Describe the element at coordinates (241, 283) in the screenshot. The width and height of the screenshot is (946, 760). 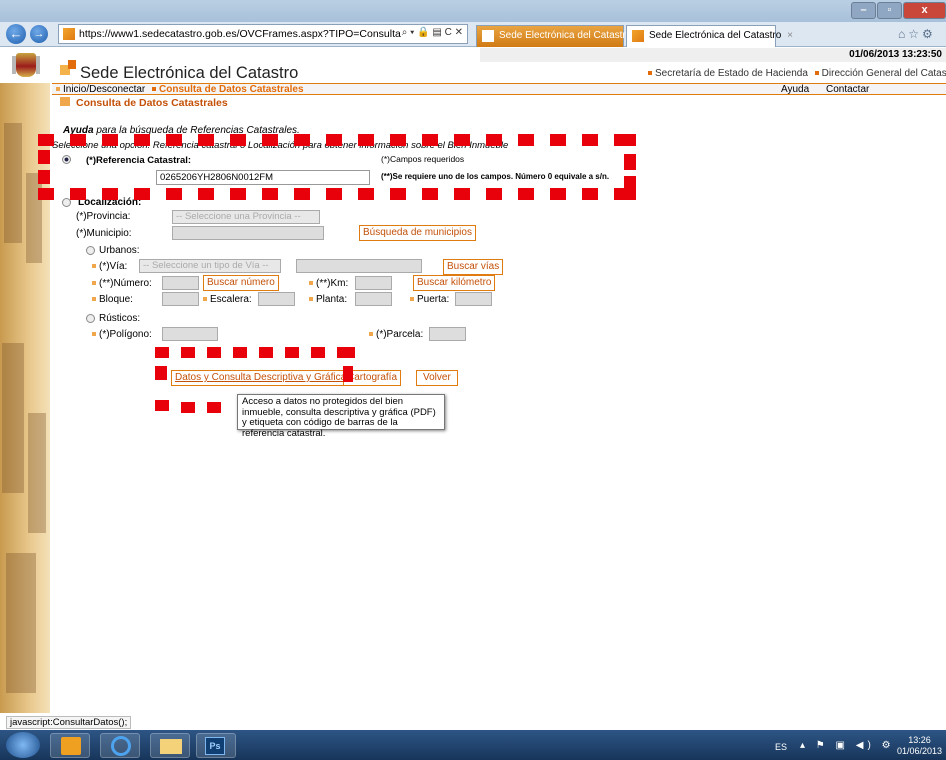
I see `buscar-numero-button: Buscar número` at that location.